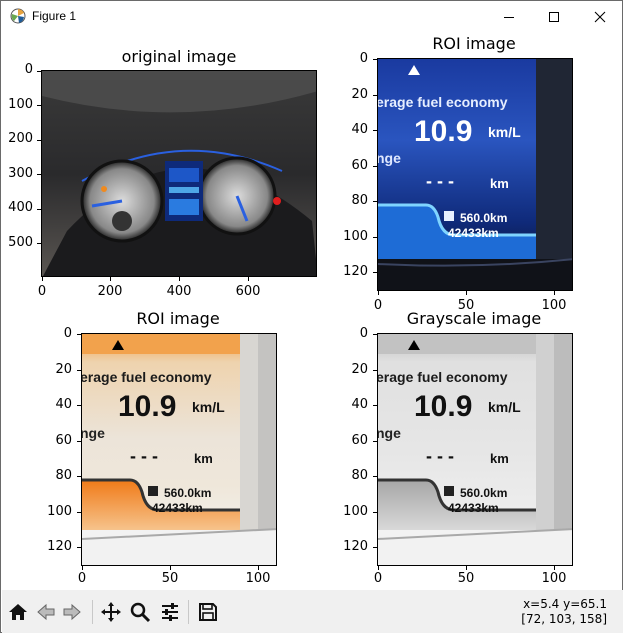  What do you see at coordinates (20, 173) in the screenshot?
I see `tick-label: 300` at bounding box center [20, 173].